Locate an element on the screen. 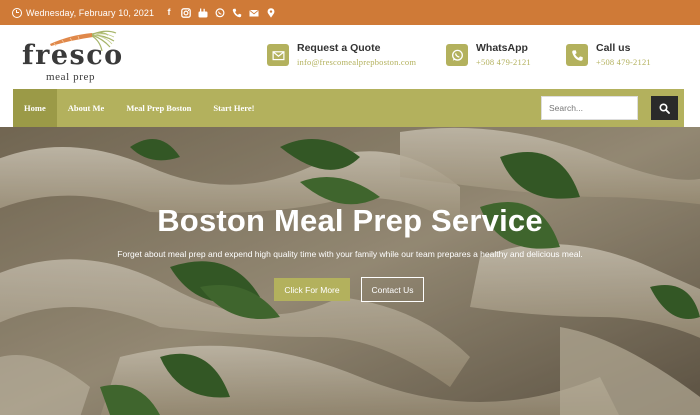 Image resolution: width=700 pixels, height=415 pixels. search-icon is located at coordinates (664, 108).